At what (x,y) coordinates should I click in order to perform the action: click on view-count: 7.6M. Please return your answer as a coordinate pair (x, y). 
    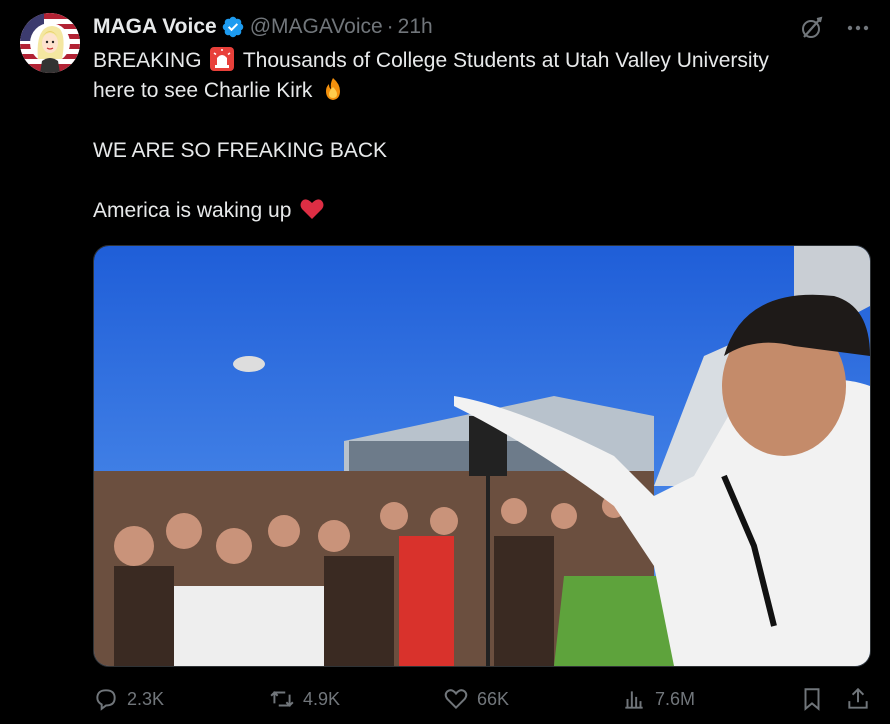
    Looking at the image, I should click on (675, 698).